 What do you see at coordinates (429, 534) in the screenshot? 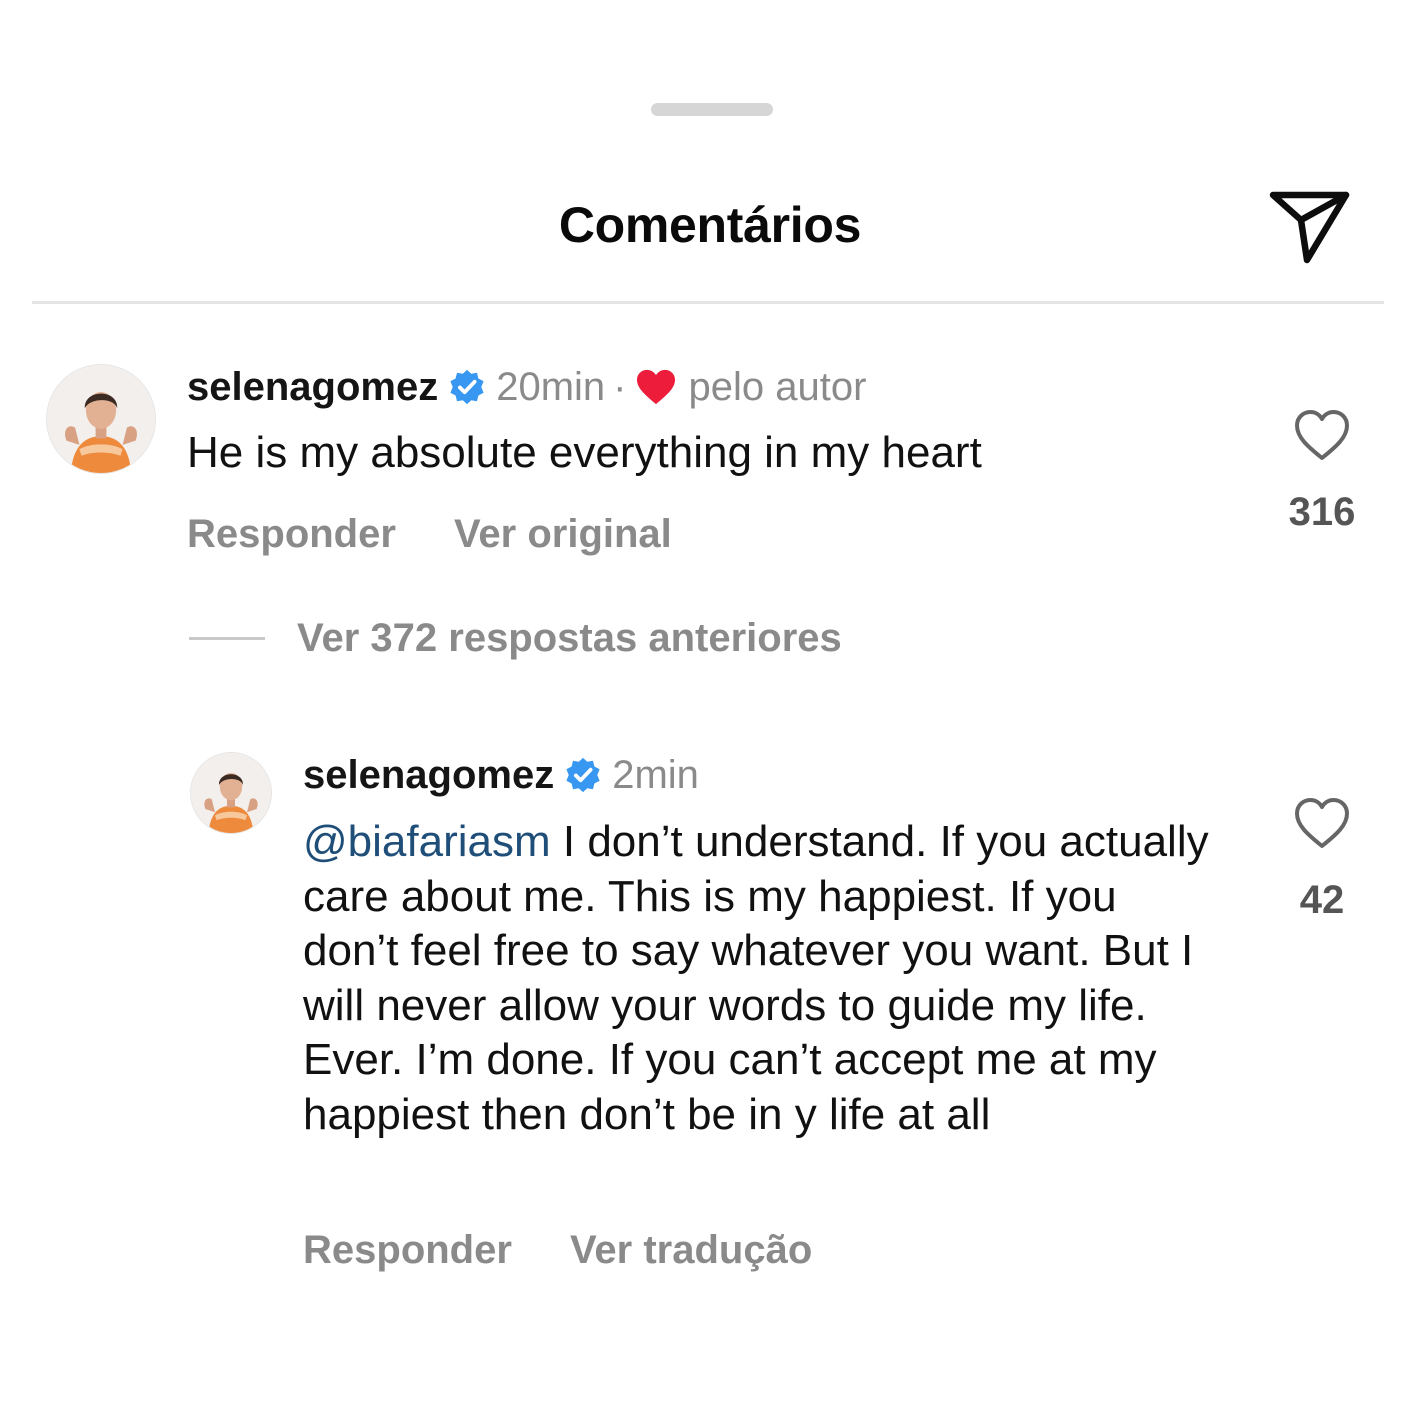
I see `comment-actions: Responder Ver original` at bounding box center [429, 534].